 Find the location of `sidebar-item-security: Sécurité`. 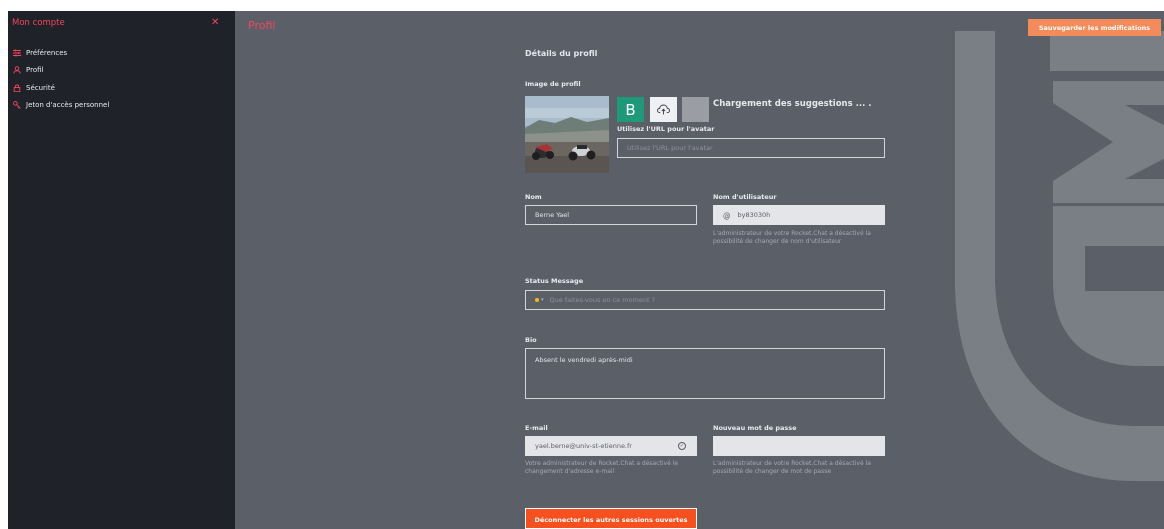

sidebar-item-security: Sécurité is located at coordinates (121, 88).